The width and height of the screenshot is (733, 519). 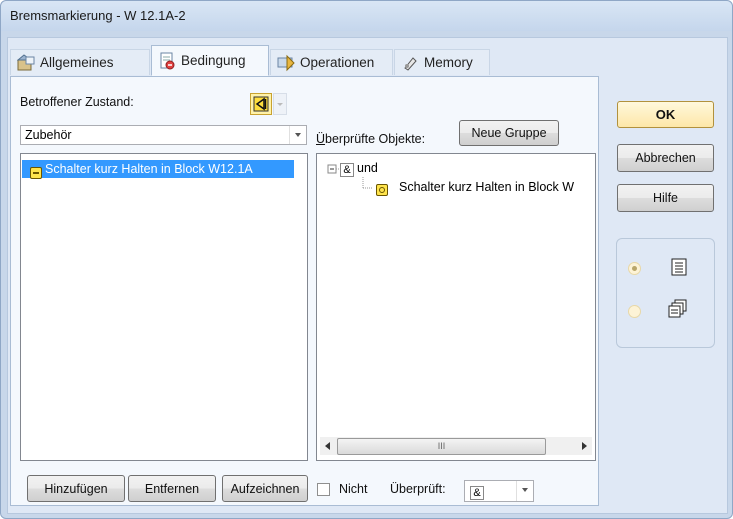 I want to click on state-label: Betroffener Zustand:, so click(x=77, y=102).